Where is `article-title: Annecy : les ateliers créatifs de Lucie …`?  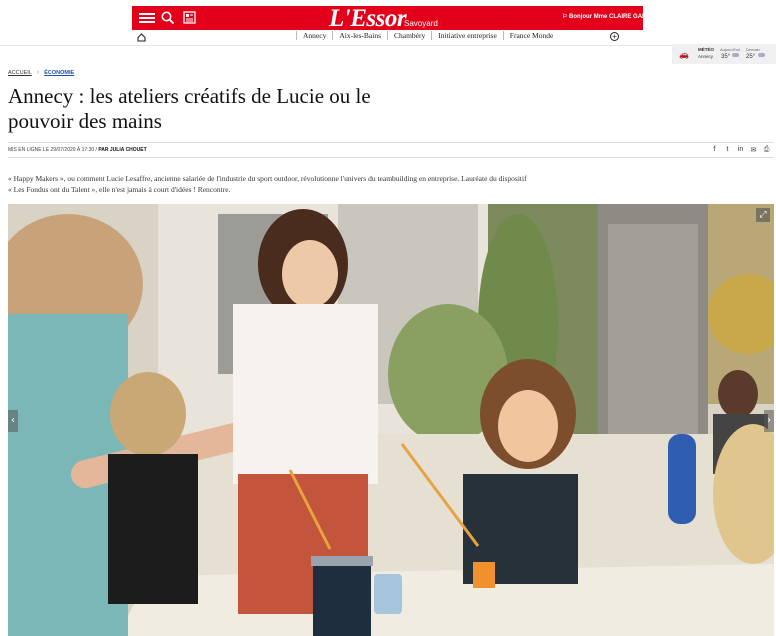 article-title: Annecy : les ateliers créatifs de Lucie … is located at coordinates (189, 108).